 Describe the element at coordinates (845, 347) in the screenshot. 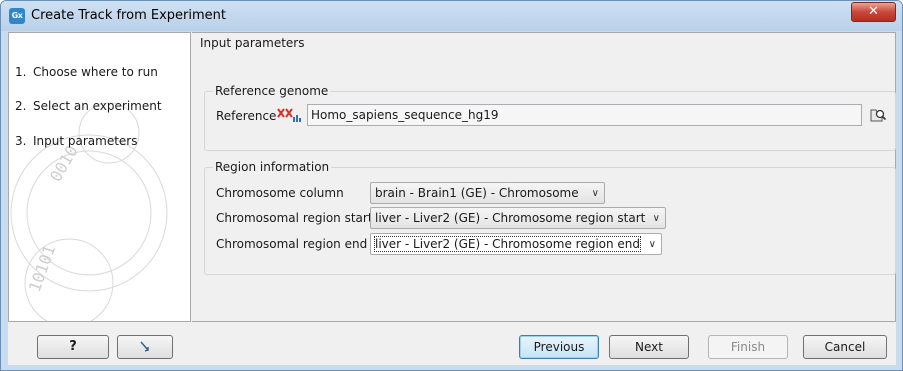

I see `cancel-button: Cancel` at that location.